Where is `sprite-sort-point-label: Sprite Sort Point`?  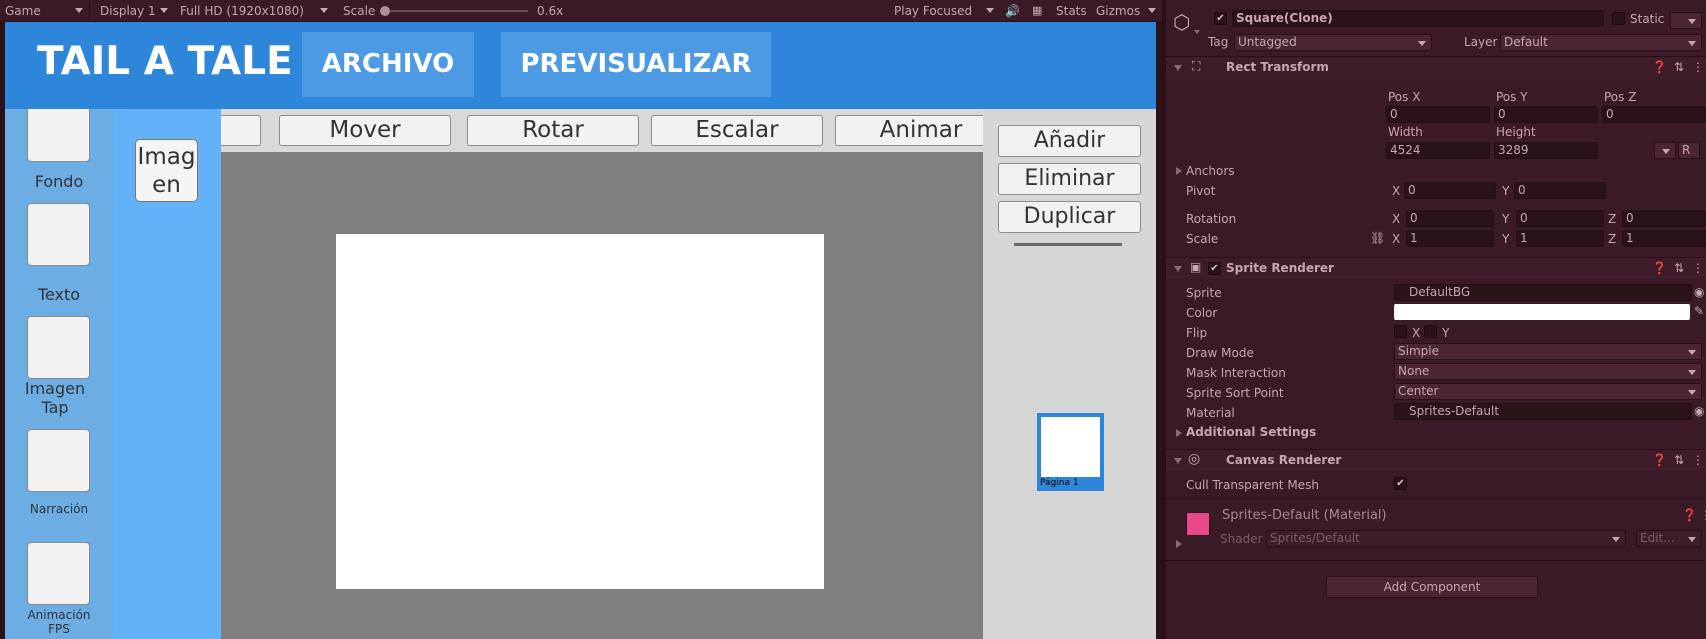
sprite-sort-point-label: Sprite Sort Point is located at coordinates (1235, 393).